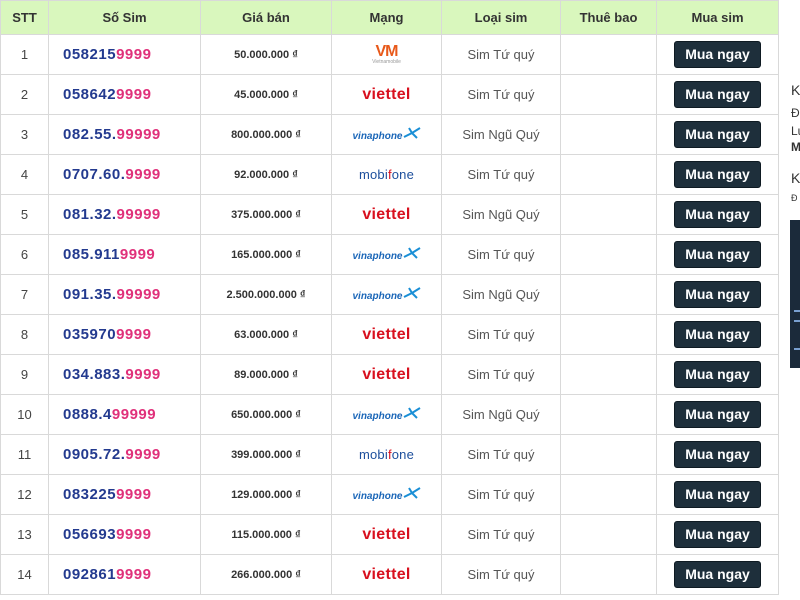 The image size is (800, 600). I want to click on sim-number-prefix: 081.32., so click(90, 214).